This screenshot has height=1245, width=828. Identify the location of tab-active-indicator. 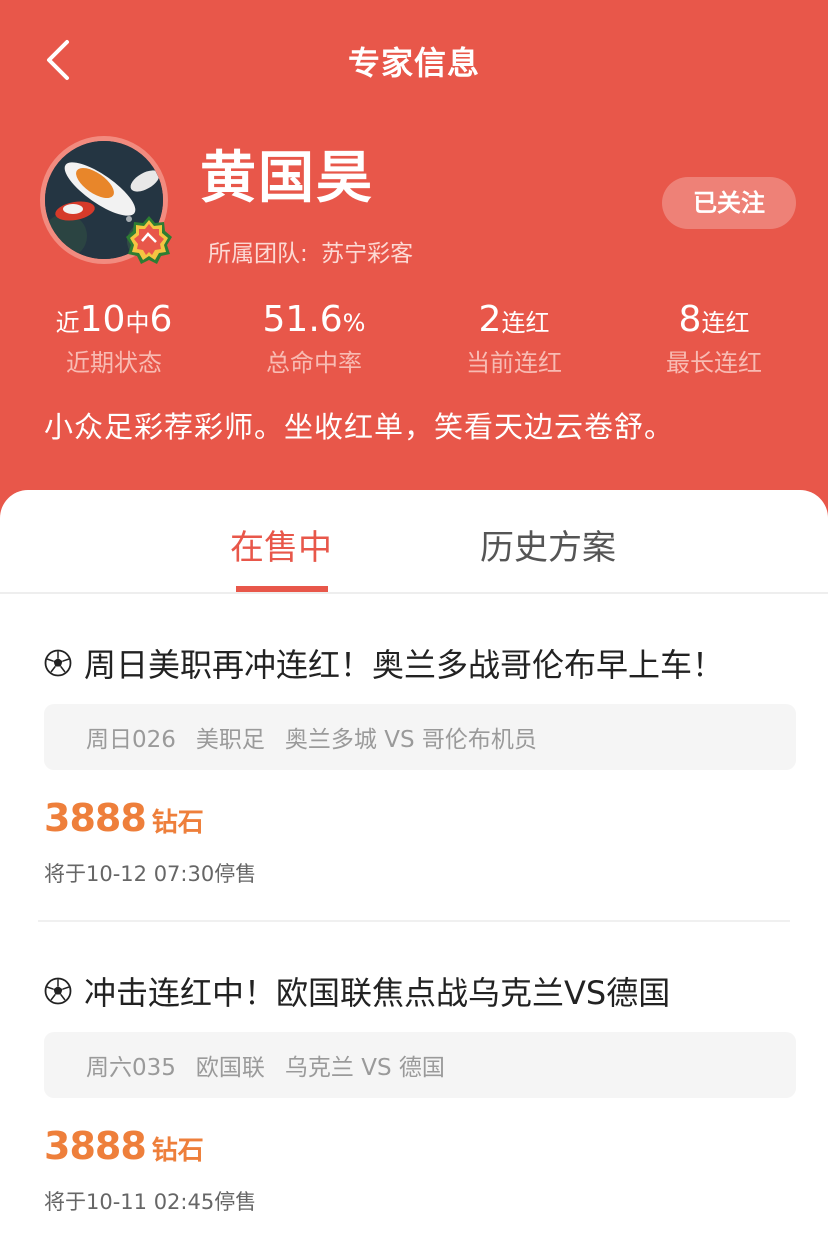
(282, 589).